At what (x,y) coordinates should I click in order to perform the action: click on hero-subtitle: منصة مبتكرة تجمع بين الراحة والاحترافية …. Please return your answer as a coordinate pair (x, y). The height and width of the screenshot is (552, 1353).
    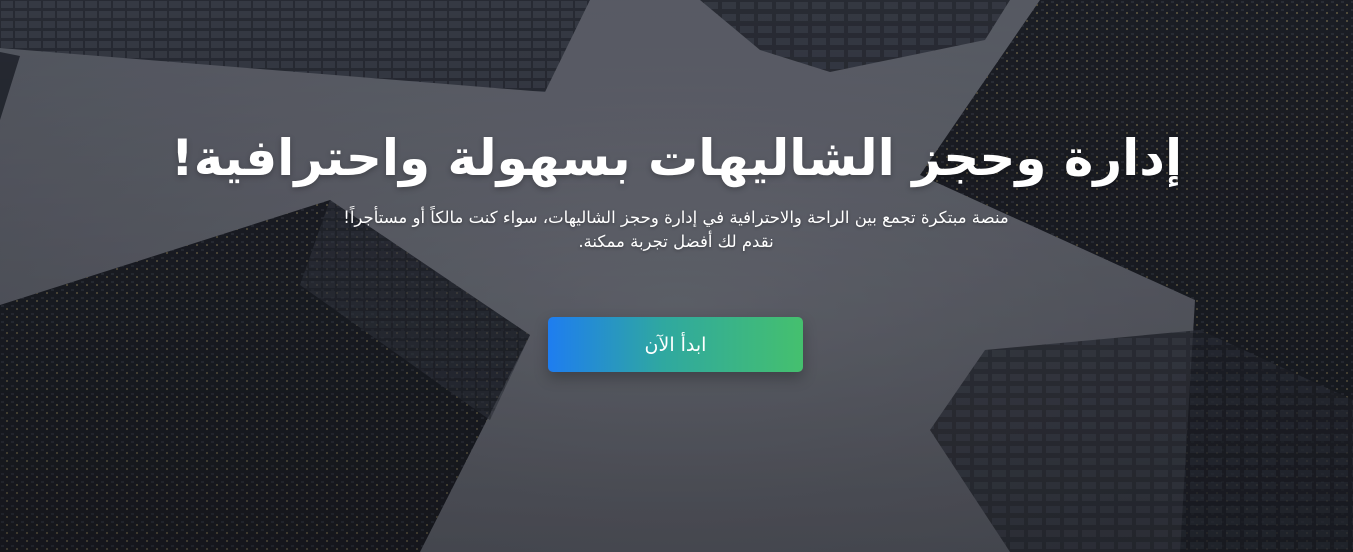
    Looking at the image, I should click on (676, 230).